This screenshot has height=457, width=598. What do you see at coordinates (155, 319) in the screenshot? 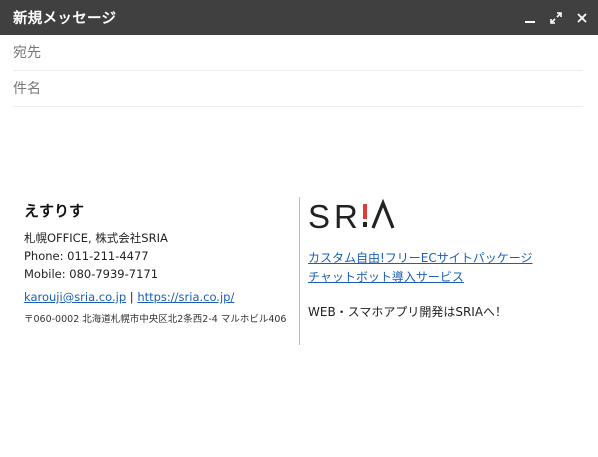
I see `signature-address: 〒060-0002 北海道札幌市中央区北2条西2-4 マルホビル406` at bounding box center [155, 319].